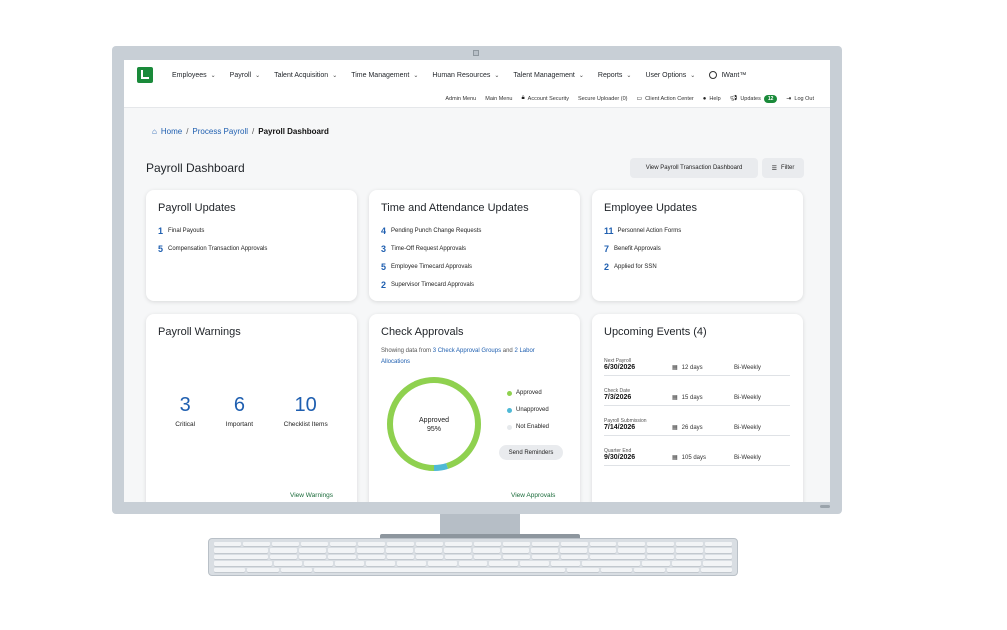 Image resolution: width=1007 pixels, height=630 pixels. Describe the element at coordinates (704, 98) in the screenshot. I see `help-icon: ●` at that location.